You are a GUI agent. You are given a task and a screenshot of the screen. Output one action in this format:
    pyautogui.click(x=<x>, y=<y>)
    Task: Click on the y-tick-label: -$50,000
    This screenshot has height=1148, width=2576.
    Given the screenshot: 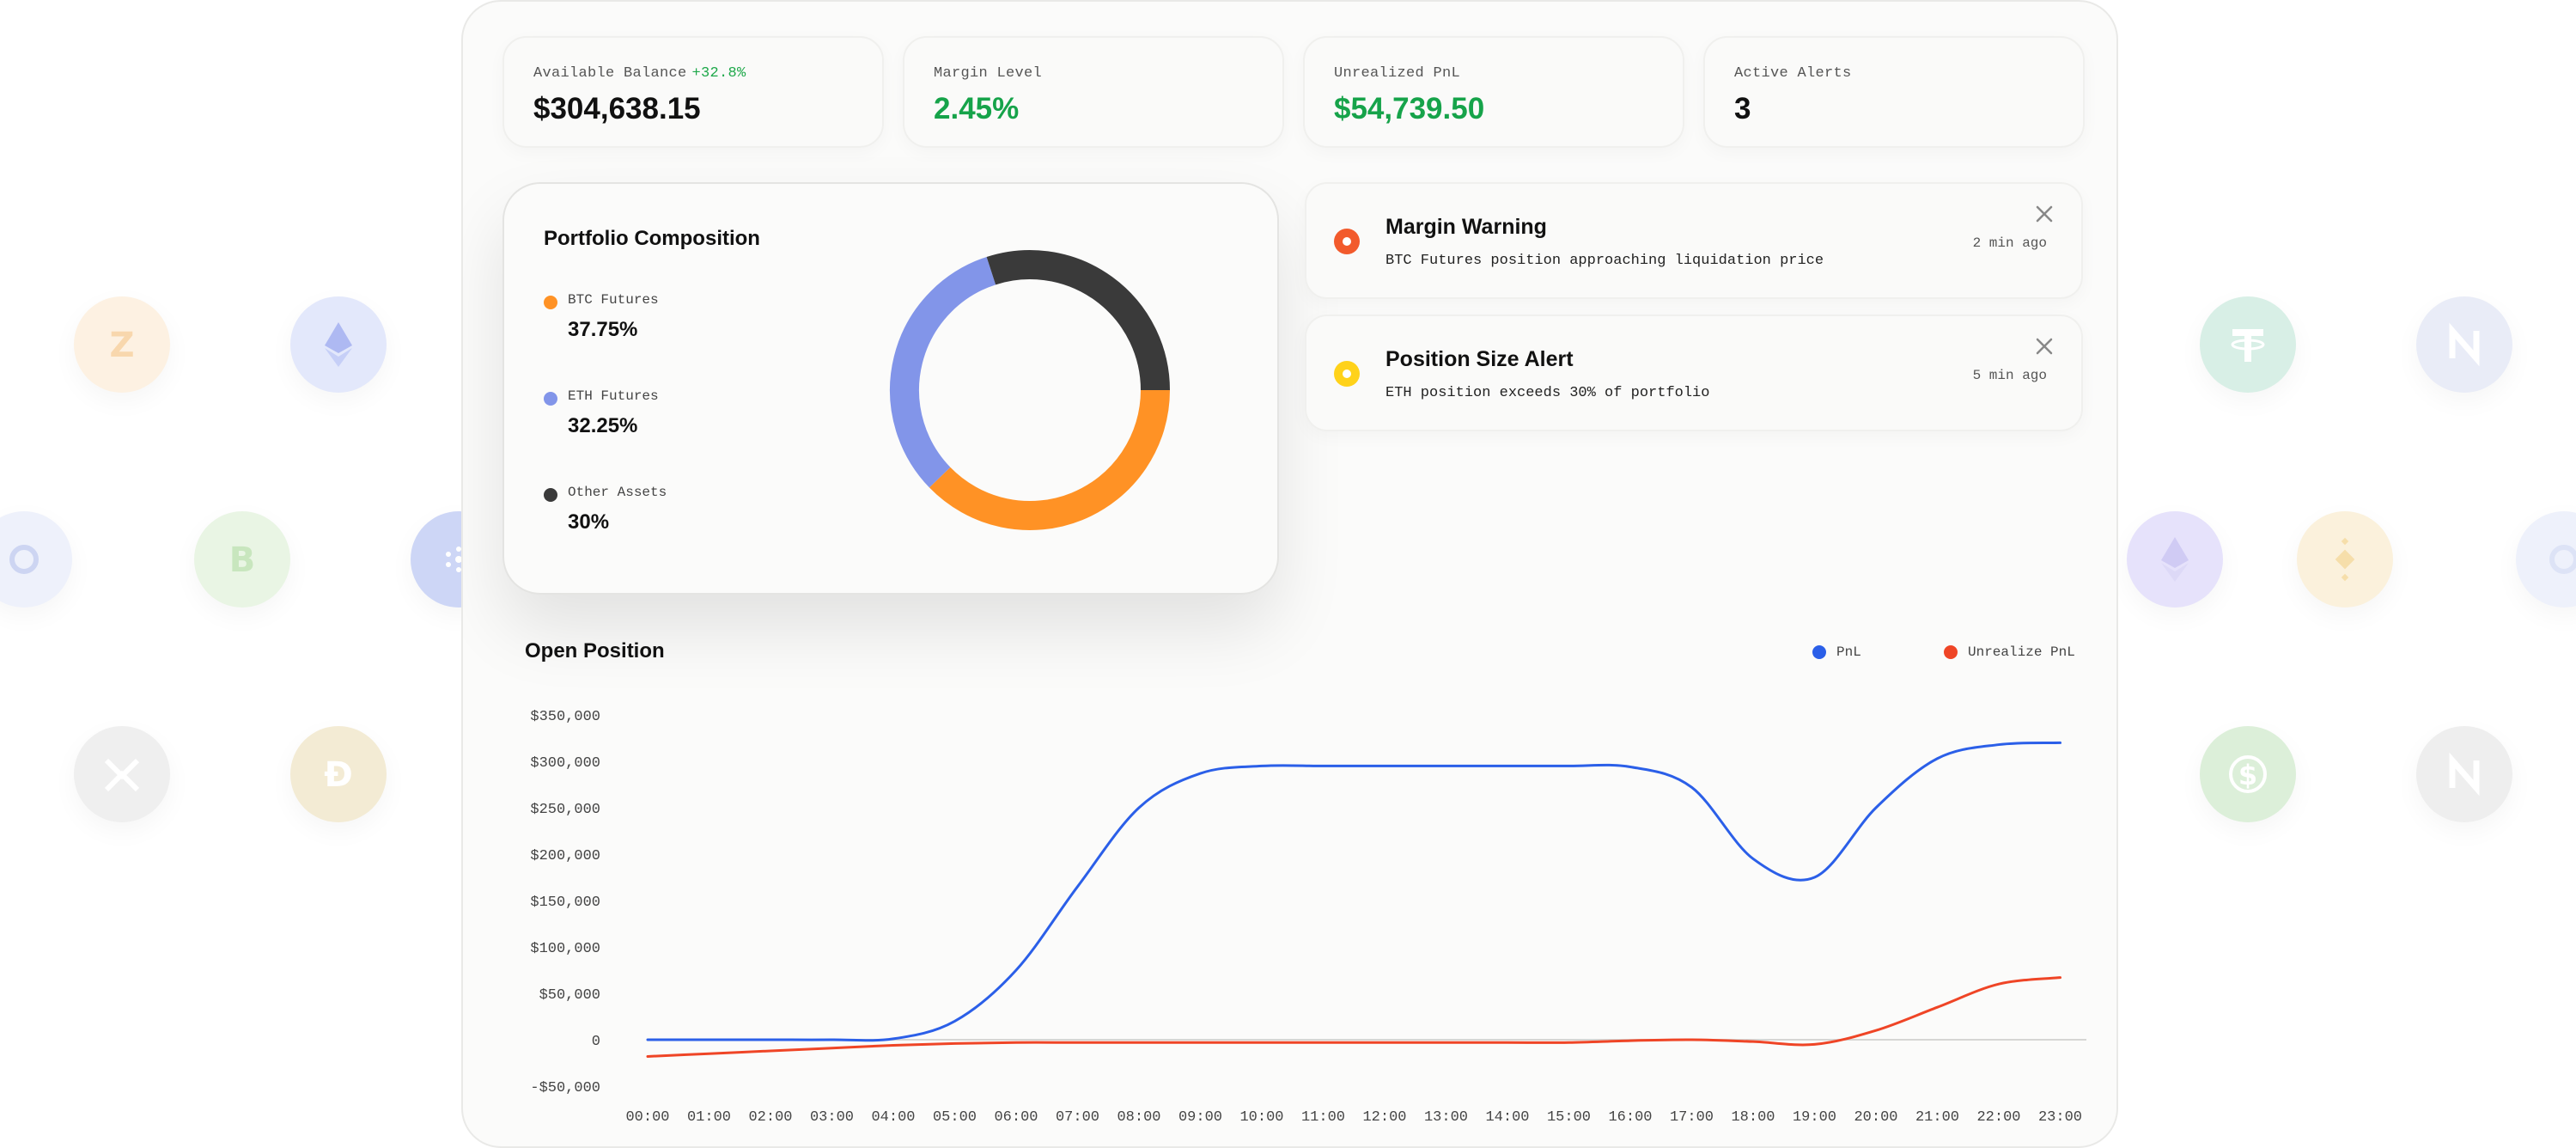 What is the action you would take?
    pyautogui.click(x=565, y=1088)
    